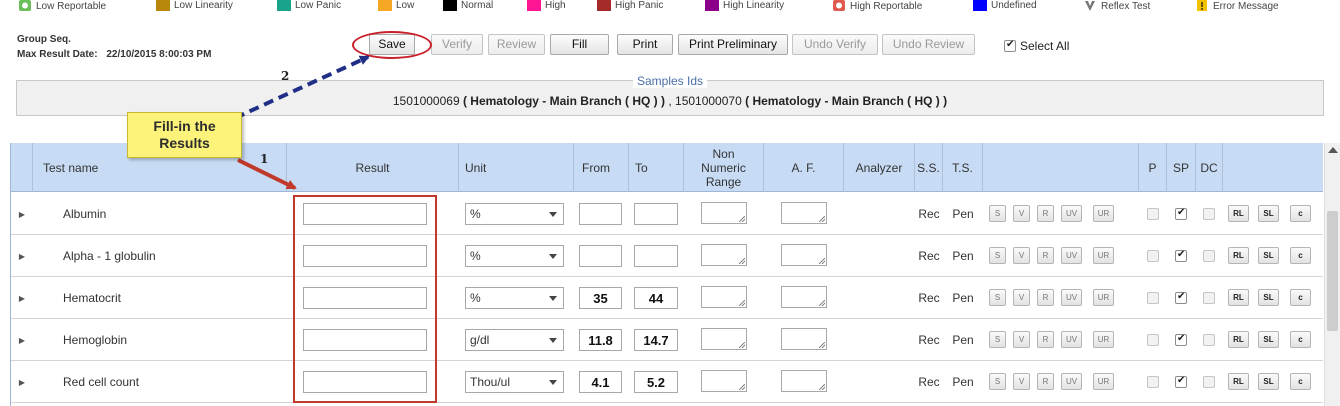  I want to click on header-to: To, so click(656, 167).